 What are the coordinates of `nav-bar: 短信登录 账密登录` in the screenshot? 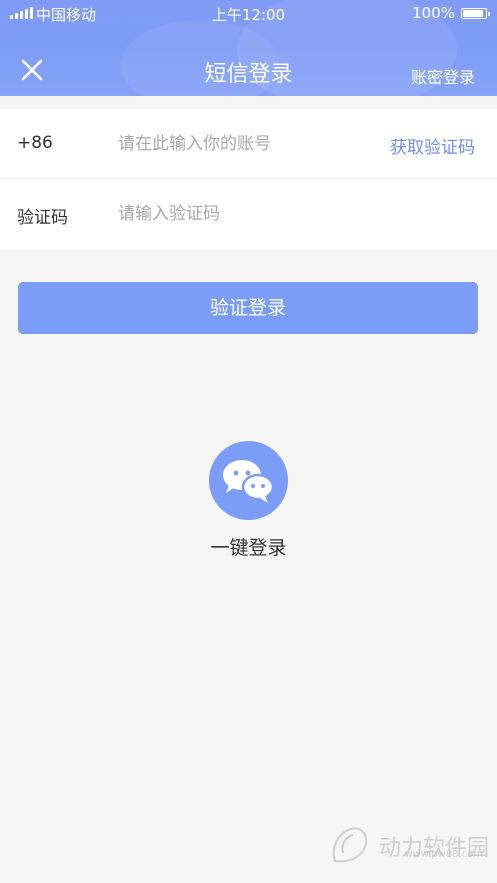 It's located at (248, 72).